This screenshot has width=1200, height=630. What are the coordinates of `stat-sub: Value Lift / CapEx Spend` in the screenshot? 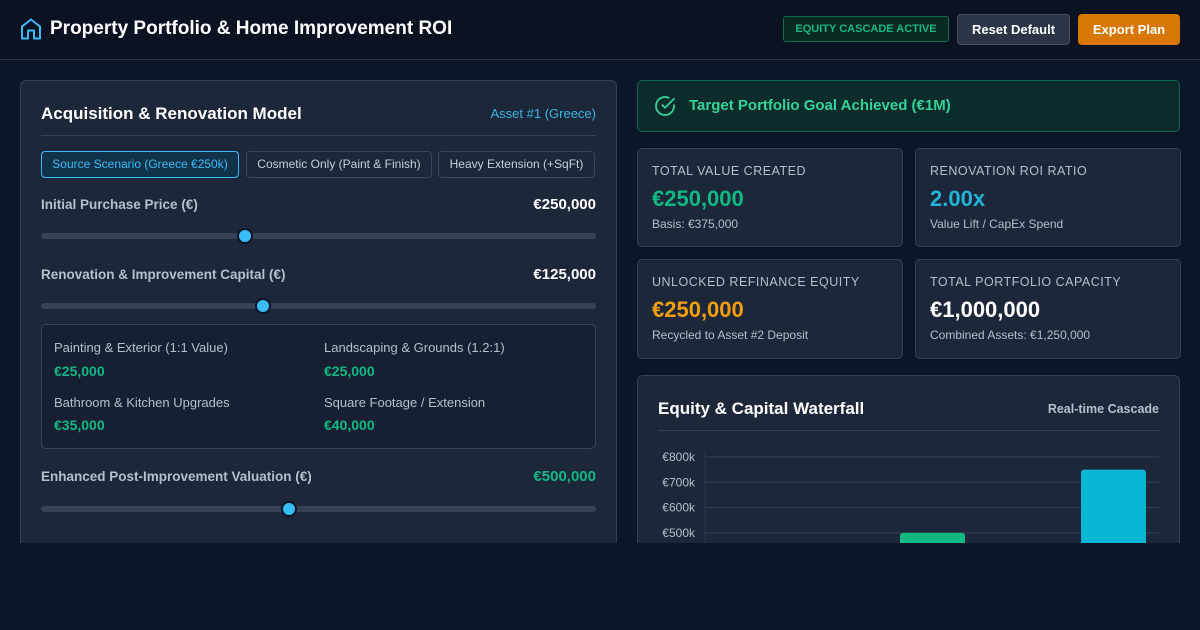 It's located at (997, 224).